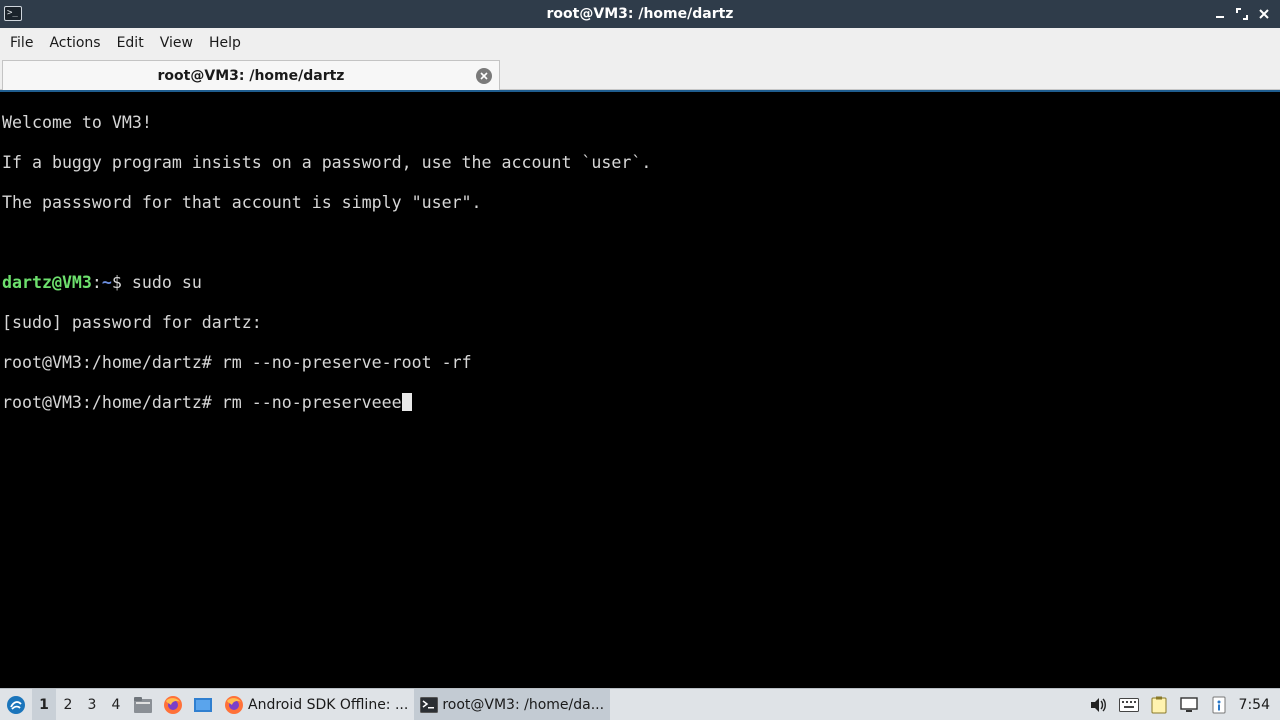  Describe the element at coordinates (1254, 705) in the screenshot. I see `clock: 7:54` at that location.